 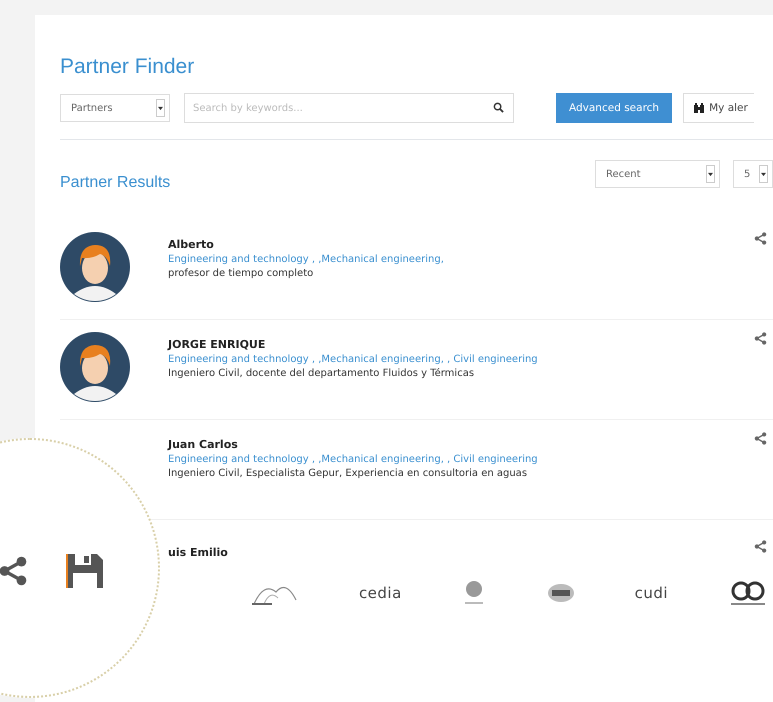 I want to click on binoculars-icon, so click(x=699, y=108).